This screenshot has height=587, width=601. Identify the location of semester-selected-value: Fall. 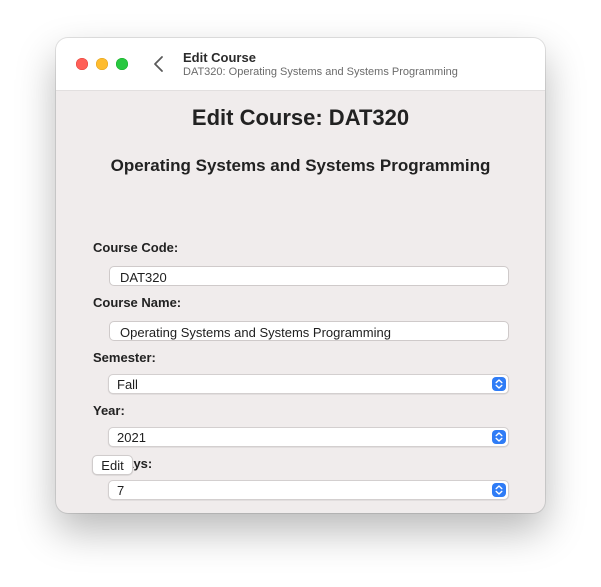
(127, 384).